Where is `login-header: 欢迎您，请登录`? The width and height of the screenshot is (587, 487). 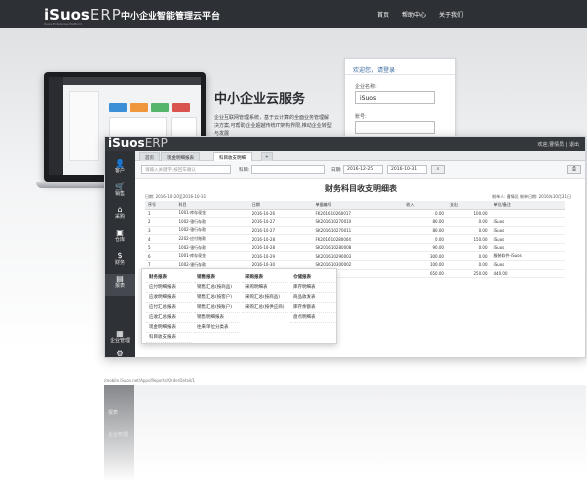 login-header: 欢迎您，请登录 is located at coordinates (400, 67).